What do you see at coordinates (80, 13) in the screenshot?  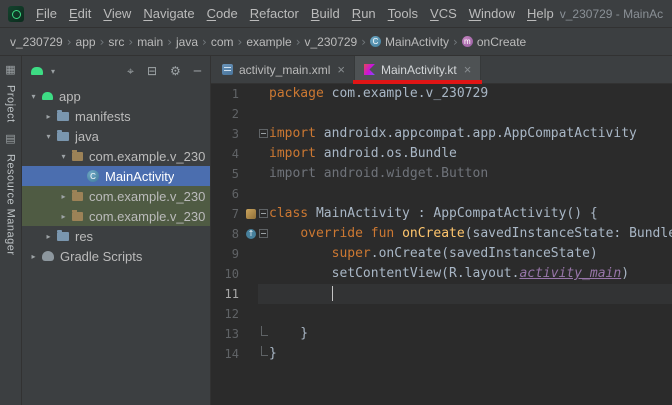 I see `menu-item-edit: Edit` at bounding box center [80, 13].